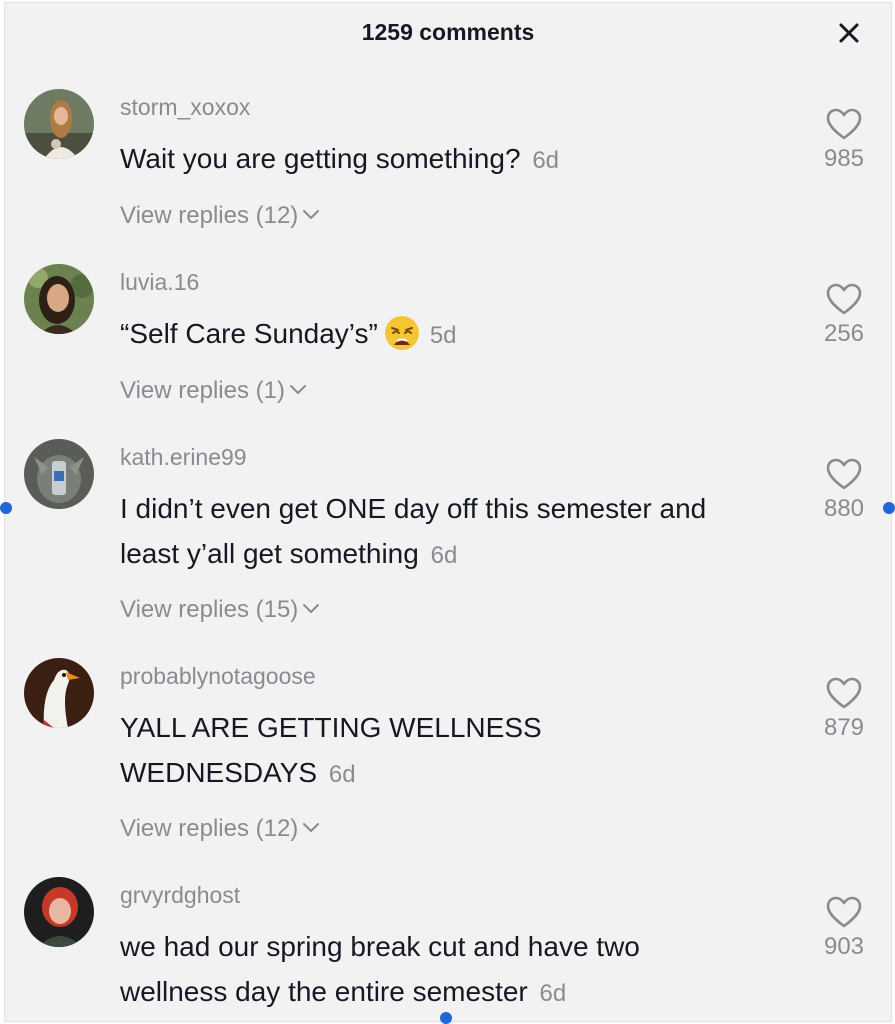 This screenshot has height=1024, width=895. I want to click on close-button, so click(849, 33).